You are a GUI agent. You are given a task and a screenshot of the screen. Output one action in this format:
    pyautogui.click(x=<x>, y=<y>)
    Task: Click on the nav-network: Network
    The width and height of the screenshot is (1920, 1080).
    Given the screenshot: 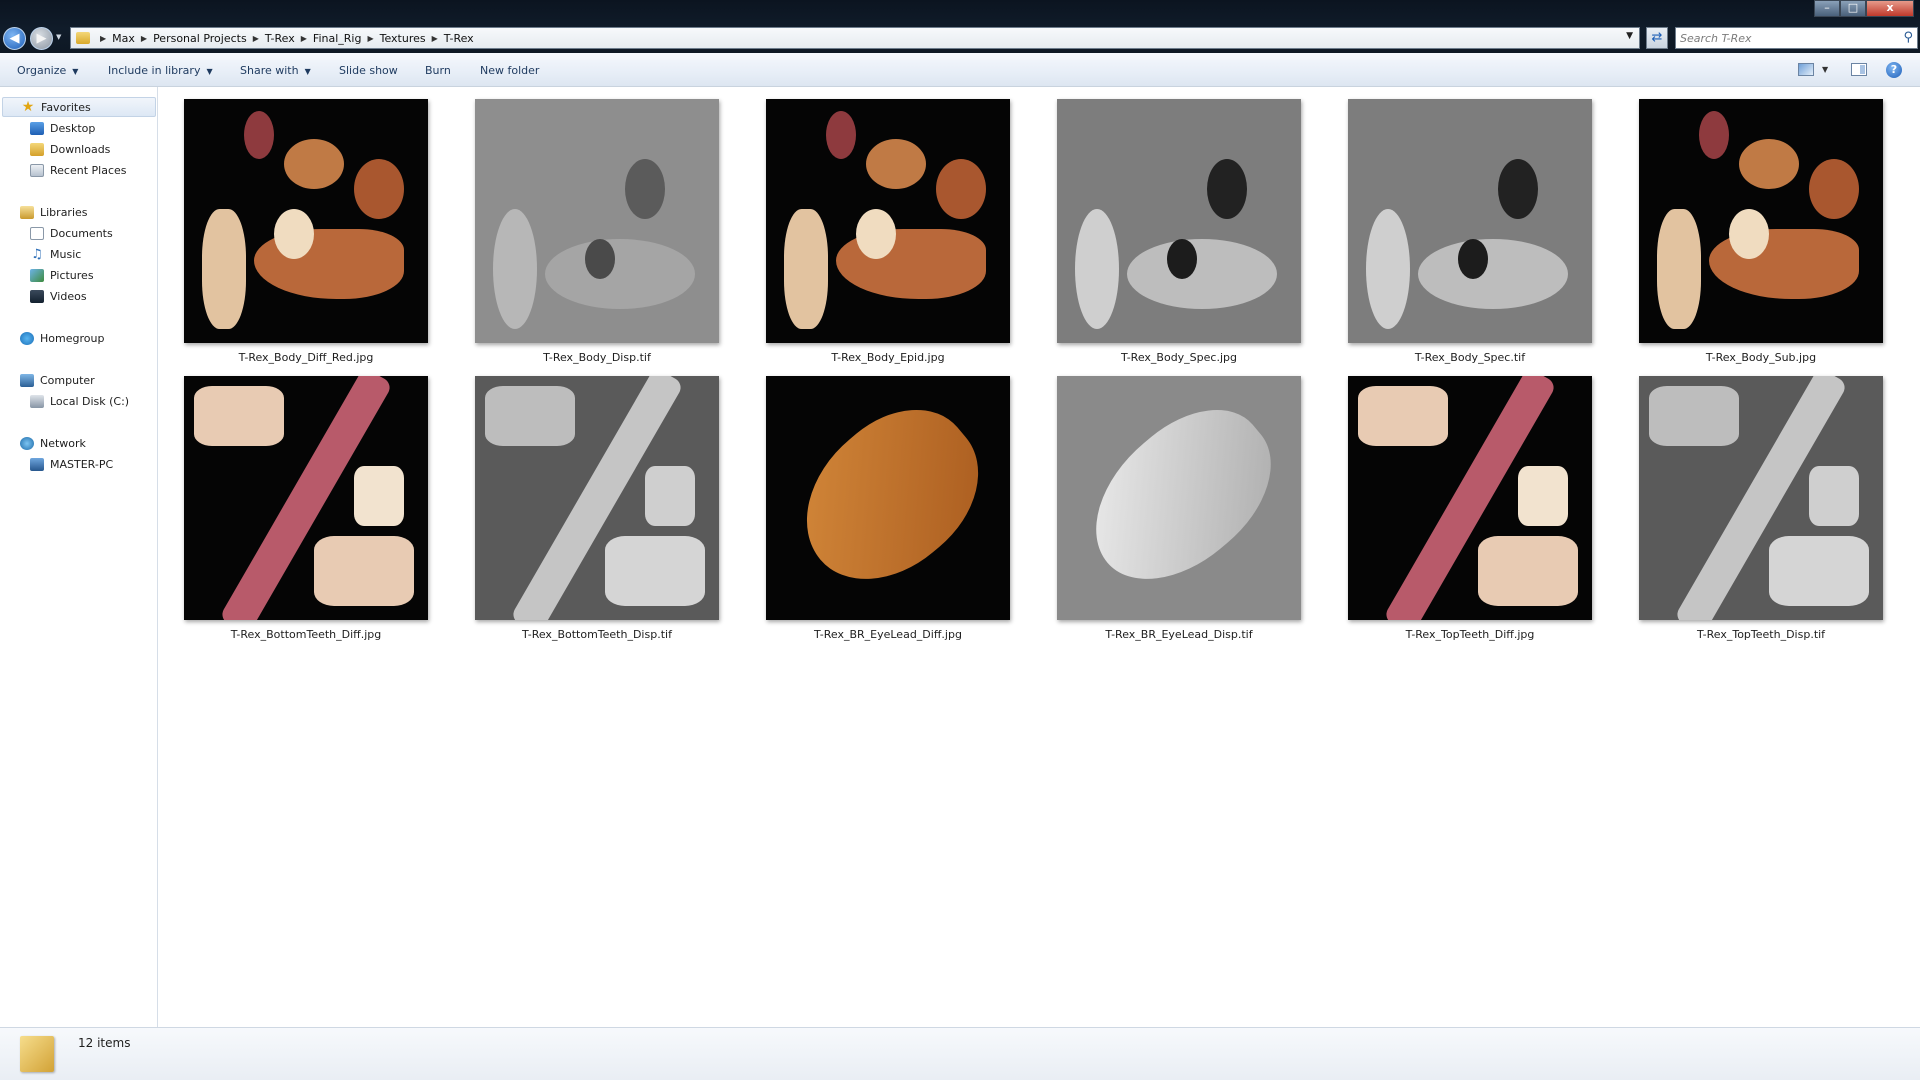 What is the action you would take?
    pyautogui.click(x=53, y=443)
    